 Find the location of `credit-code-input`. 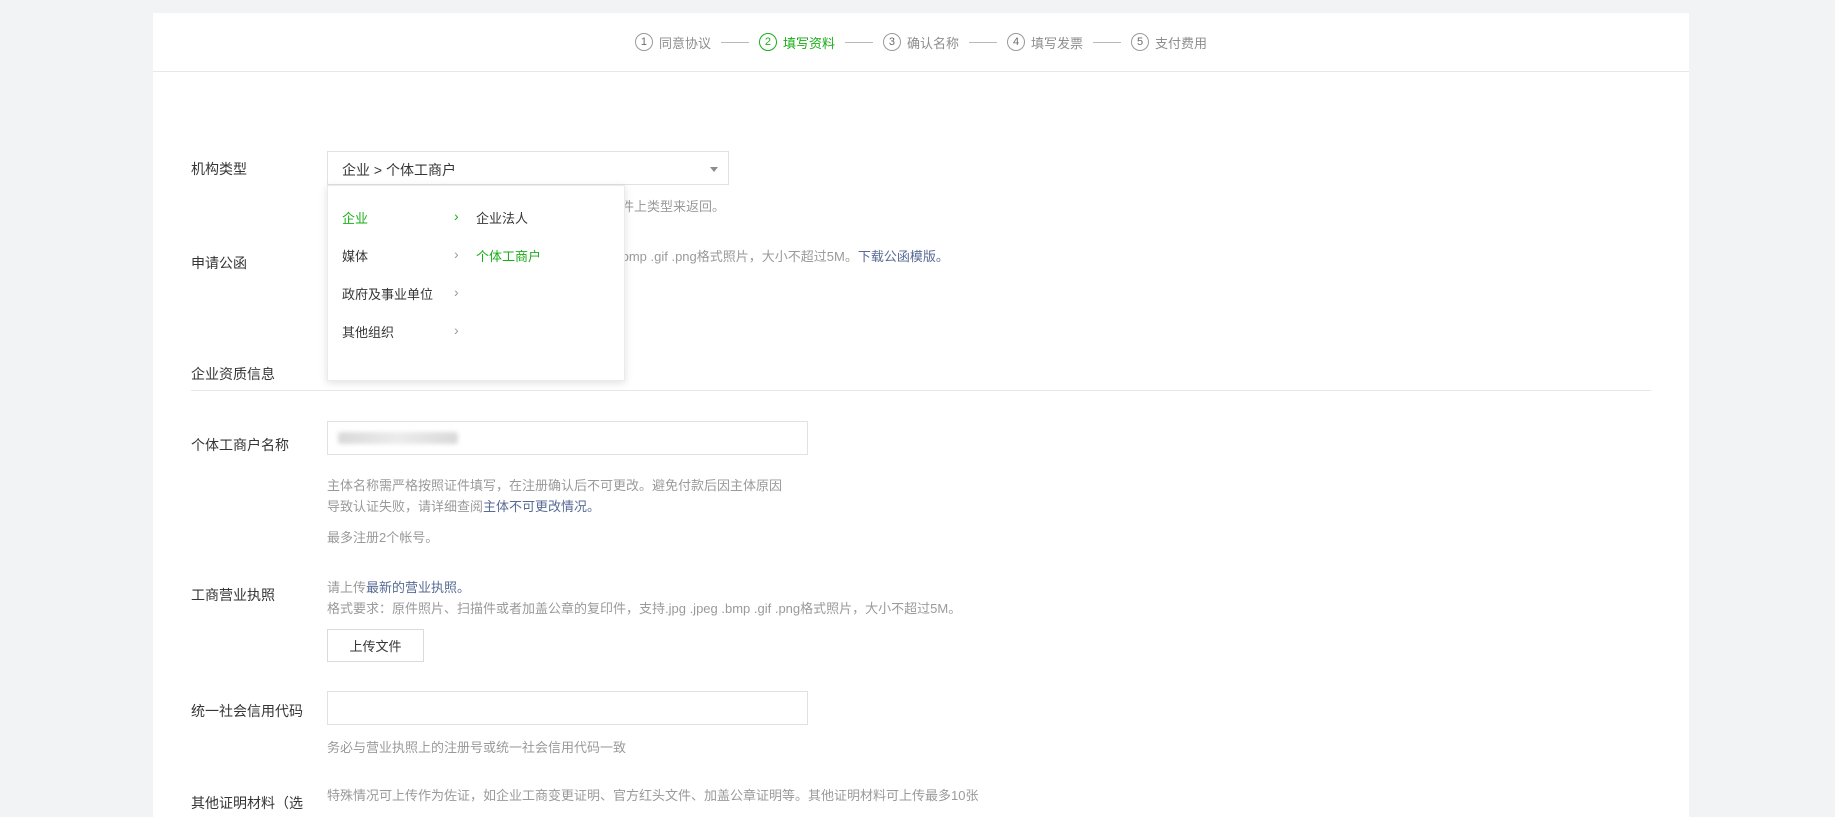

credit-code-input is located at coordinates (567, 708).